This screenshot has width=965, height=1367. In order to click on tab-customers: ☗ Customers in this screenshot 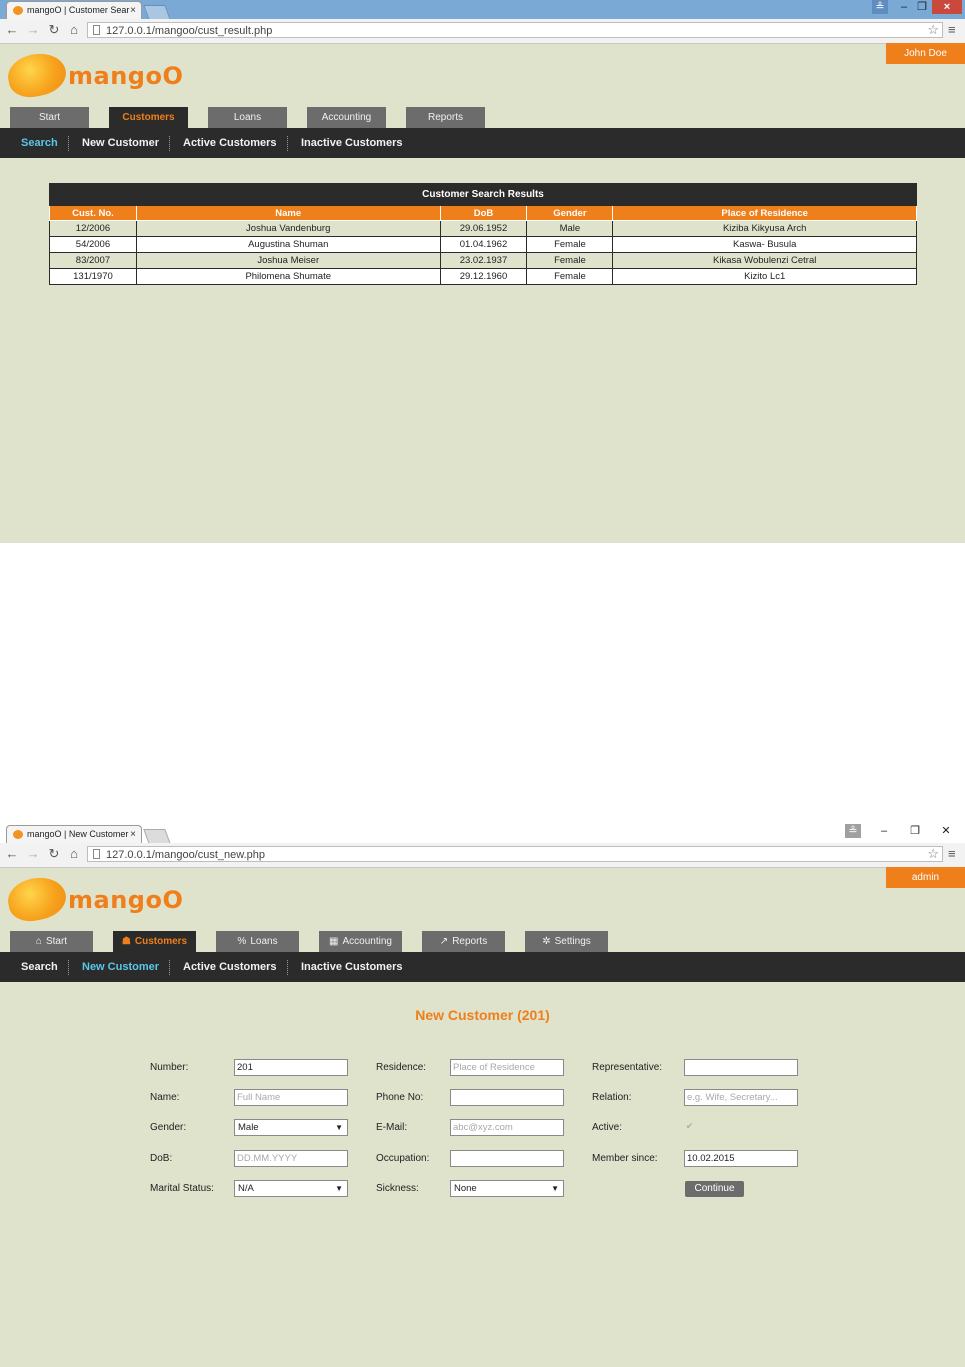, I will do `click(154, 941)`.